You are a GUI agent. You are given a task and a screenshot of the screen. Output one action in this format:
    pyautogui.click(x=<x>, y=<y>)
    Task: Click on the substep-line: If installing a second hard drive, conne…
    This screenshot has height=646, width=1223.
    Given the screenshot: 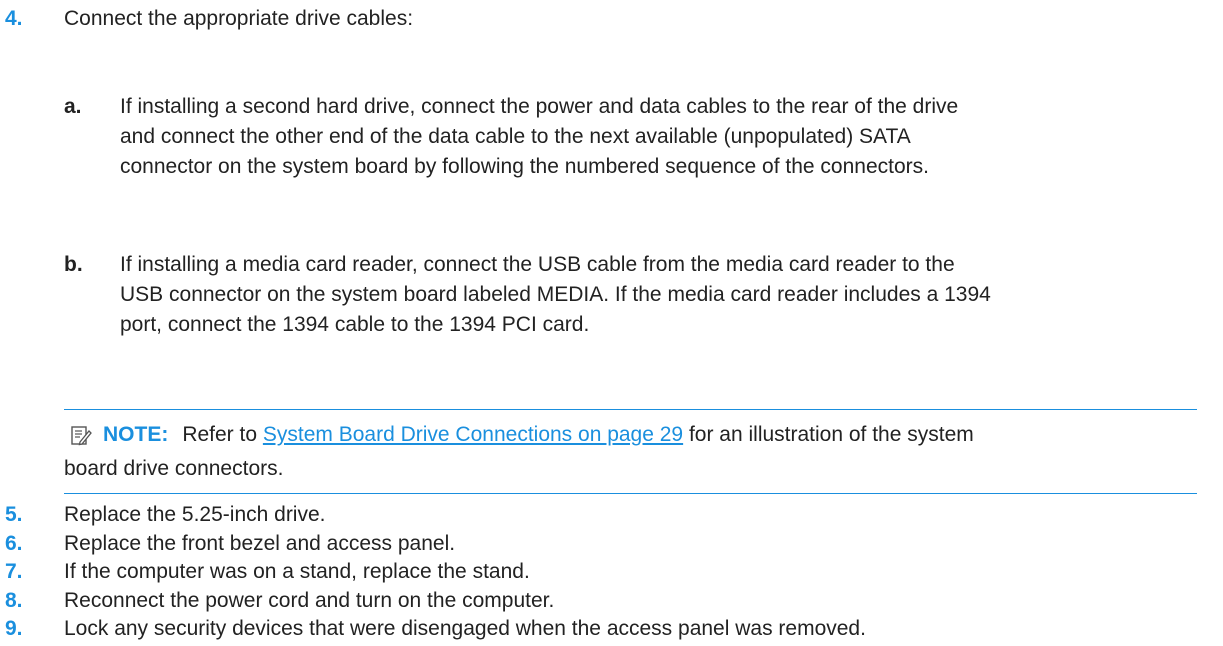 What is the action you would take?
    pyautogui.click(x=539, y=106)
    